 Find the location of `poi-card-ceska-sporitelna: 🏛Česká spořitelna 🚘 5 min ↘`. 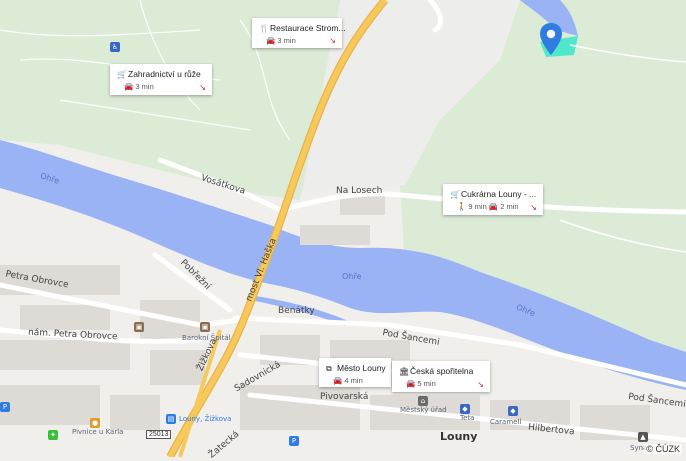

poi-card-ceska-sporitelna: 🏛Česká spořitelna 🚘 5 min ↘ is located at coordinates (441, 376).